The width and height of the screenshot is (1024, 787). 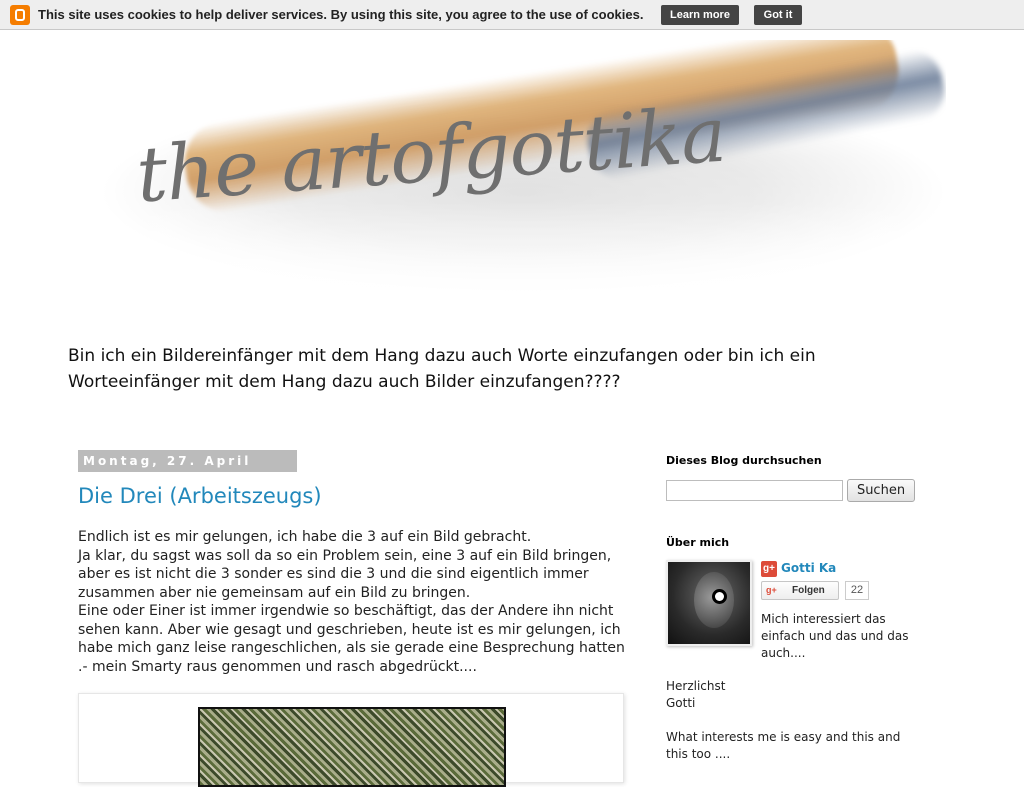 I want to click on profile-name-link: Gotti Ka, so click(x=808, y=568).